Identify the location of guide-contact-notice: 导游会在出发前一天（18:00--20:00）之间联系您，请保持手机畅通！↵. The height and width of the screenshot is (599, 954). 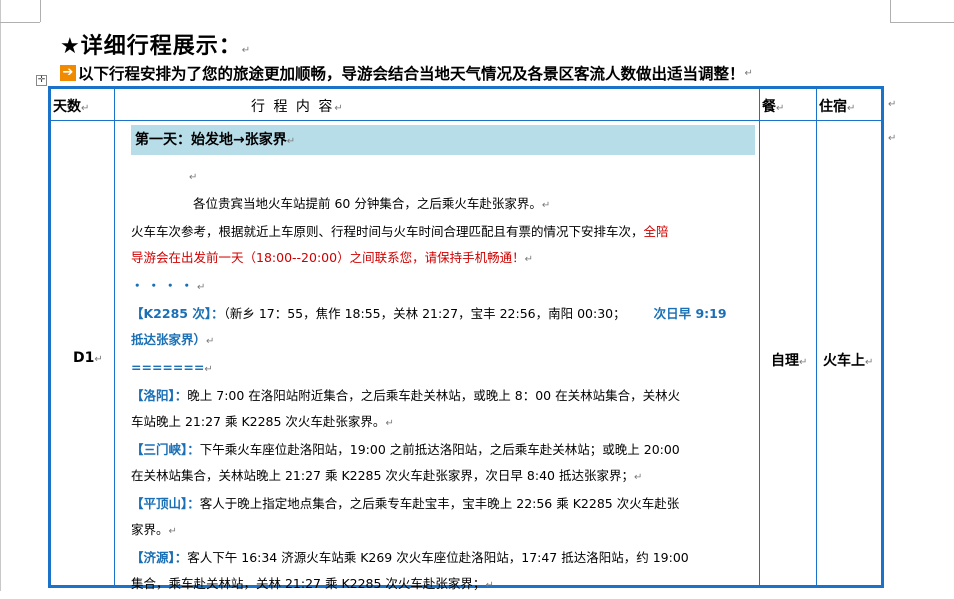
(332, 257).